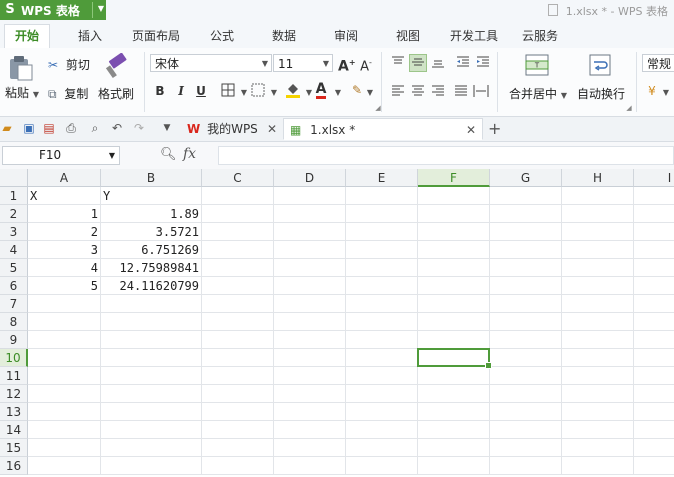 The height and width of the screenshot is (477, 674). Describe the element at coordinates (151, 466) in the screenshot. I see `cell-b16` at that location.